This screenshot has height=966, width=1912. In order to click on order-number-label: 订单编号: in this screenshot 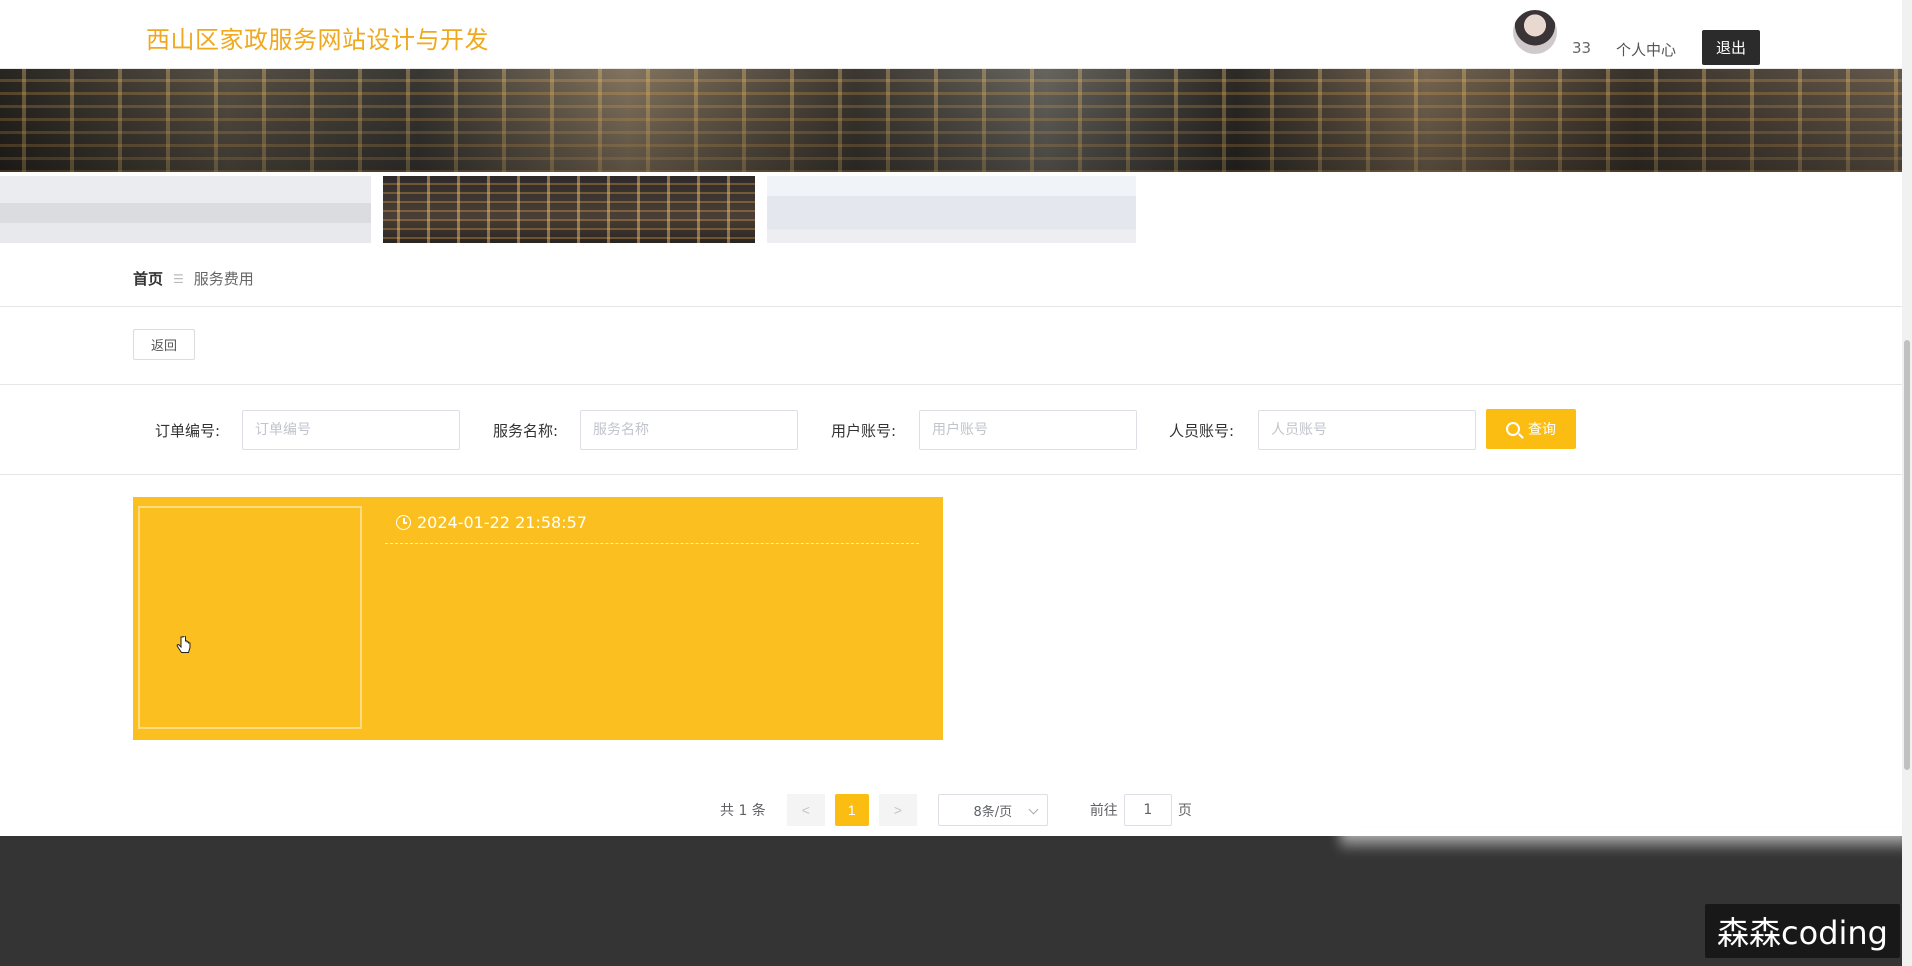, I will do `click(188, 431)`.